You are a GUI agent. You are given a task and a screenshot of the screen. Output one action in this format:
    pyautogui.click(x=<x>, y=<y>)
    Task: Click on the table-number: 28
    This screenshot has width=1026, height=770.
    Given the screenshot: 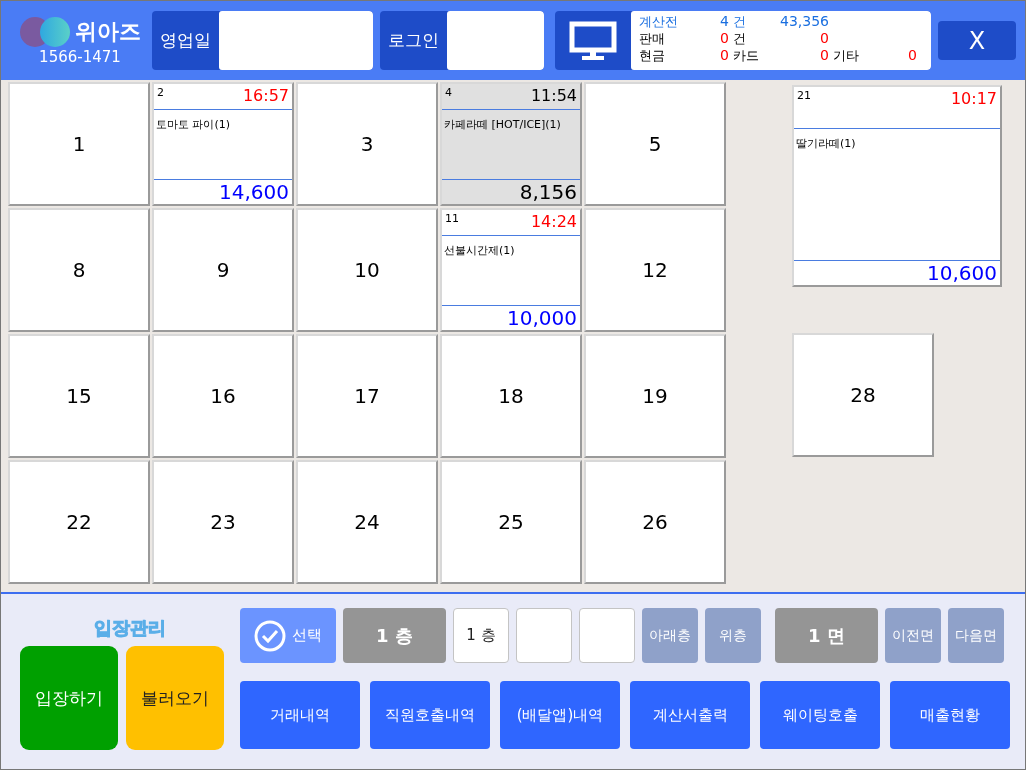 What is the action you would take?
    pyautogui.click(x=863, y=395)
    